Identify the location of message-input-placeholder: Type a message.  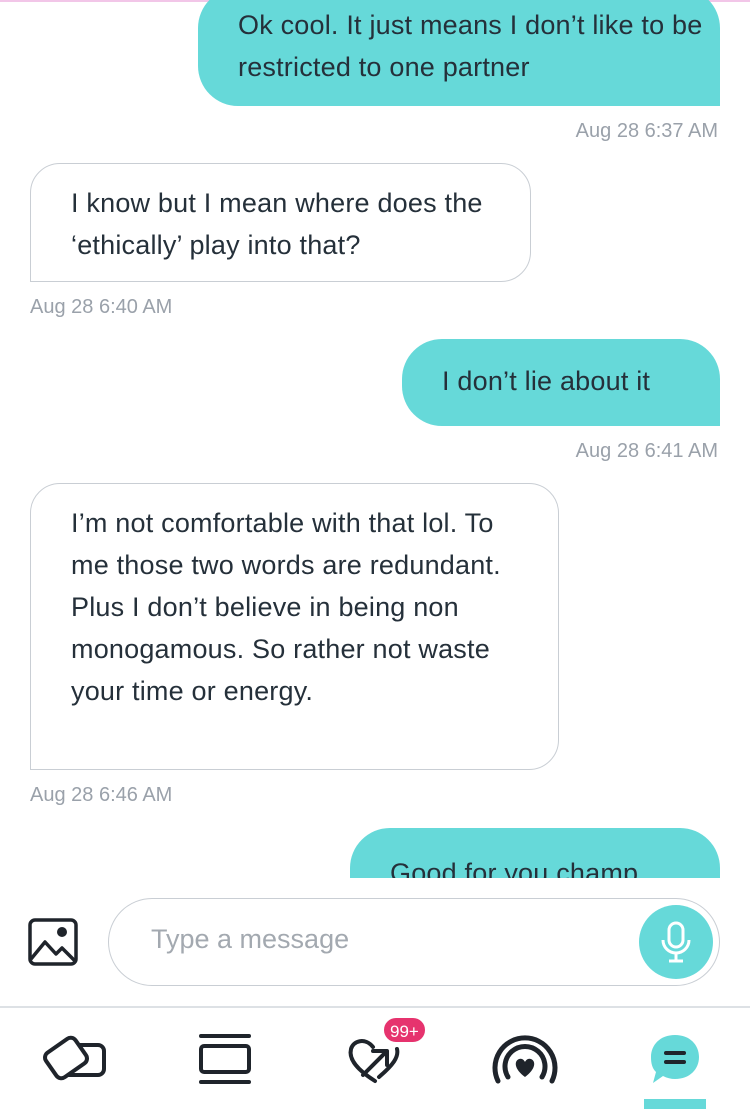
(250, 939).